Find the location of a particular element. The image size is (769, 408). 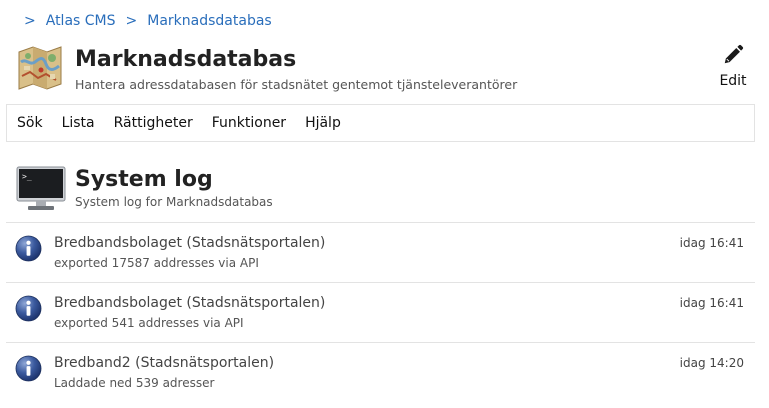

breadcrumb-link-atlas-cms: Atlas CMS is located at coordinates (81, 21).